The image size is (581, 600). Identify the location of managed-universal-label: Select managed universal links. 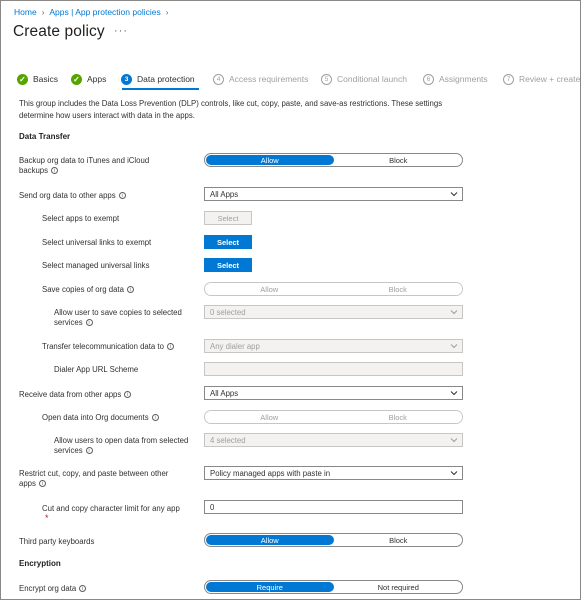
(96, 265).